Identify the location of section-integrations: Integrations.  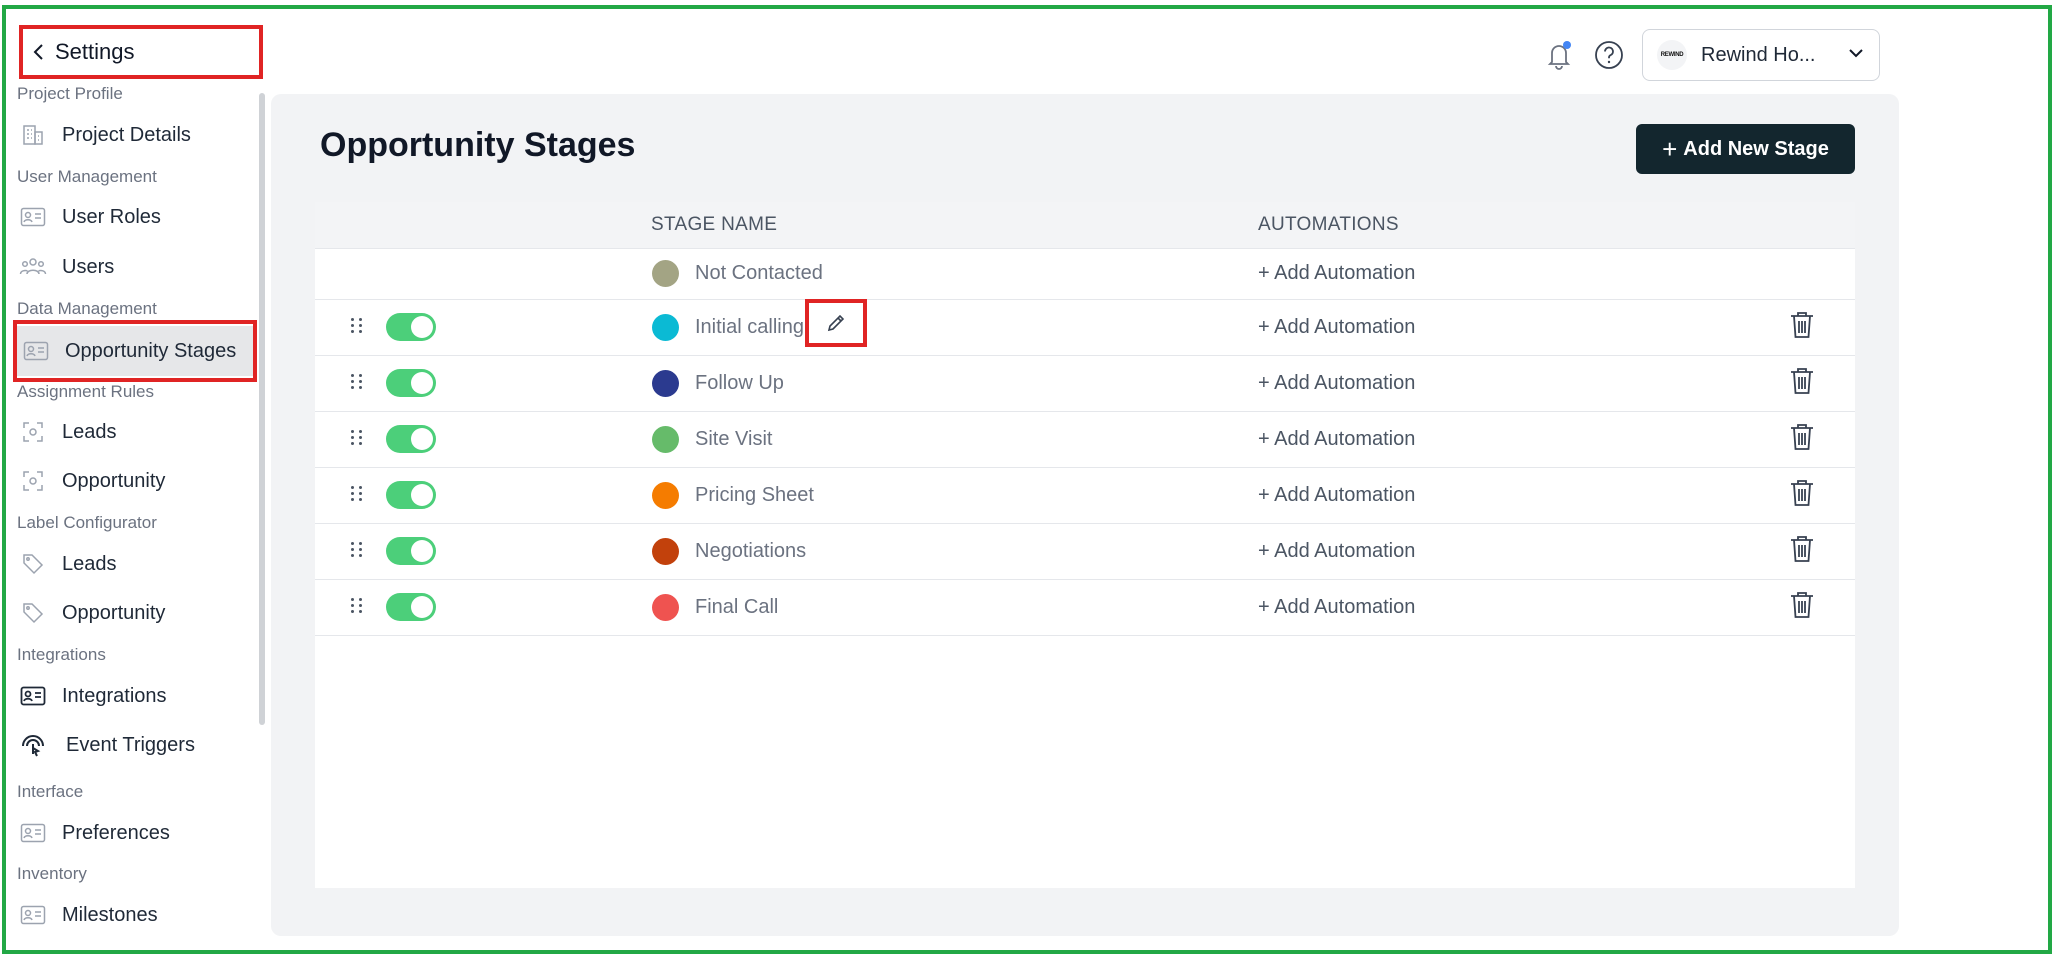
(61, 654).